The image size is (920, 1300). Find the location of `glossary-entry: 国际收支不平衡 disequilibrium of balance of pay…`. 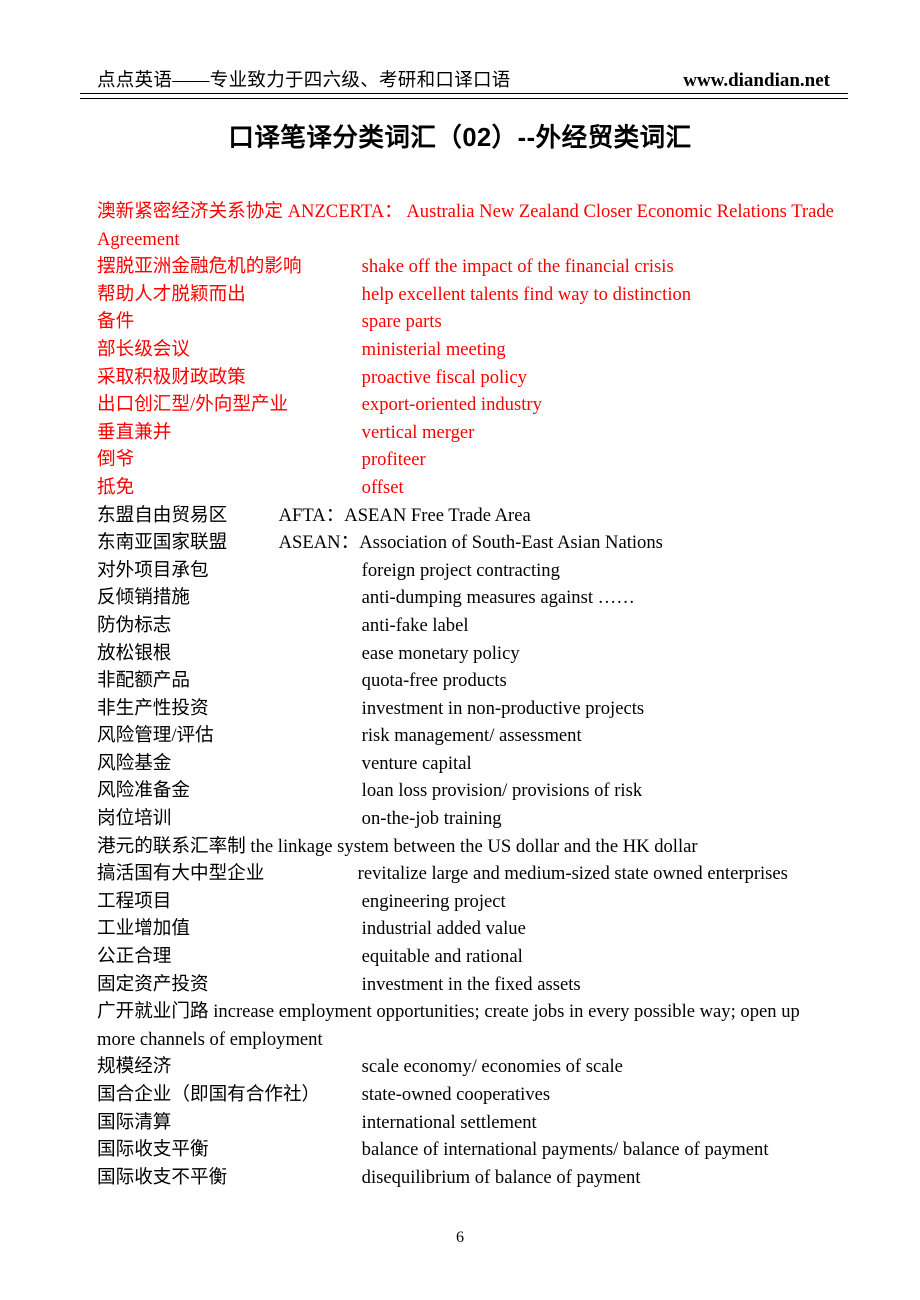

glossary-entry: 国际收支不平衡 disequilibrium of balance of pay… is located at coordinates (468, 1178).